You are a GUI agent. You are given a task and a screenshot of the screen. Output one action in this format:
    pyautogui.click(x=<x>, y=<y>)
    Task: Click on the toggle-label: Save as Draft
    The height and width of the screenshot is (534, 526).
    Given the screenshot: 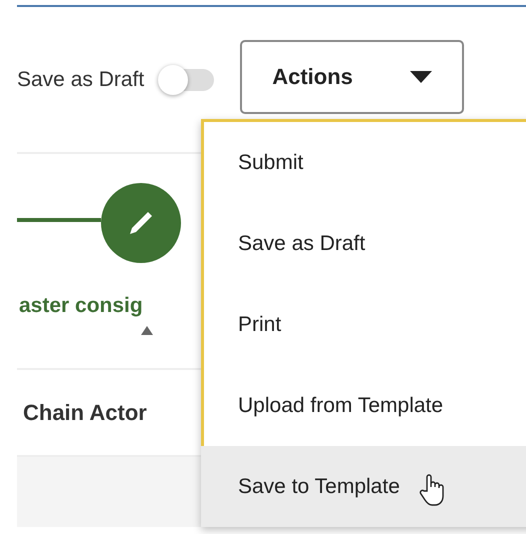 What is the action you would take?
    pyautogui.click(x=80, y=80)
    